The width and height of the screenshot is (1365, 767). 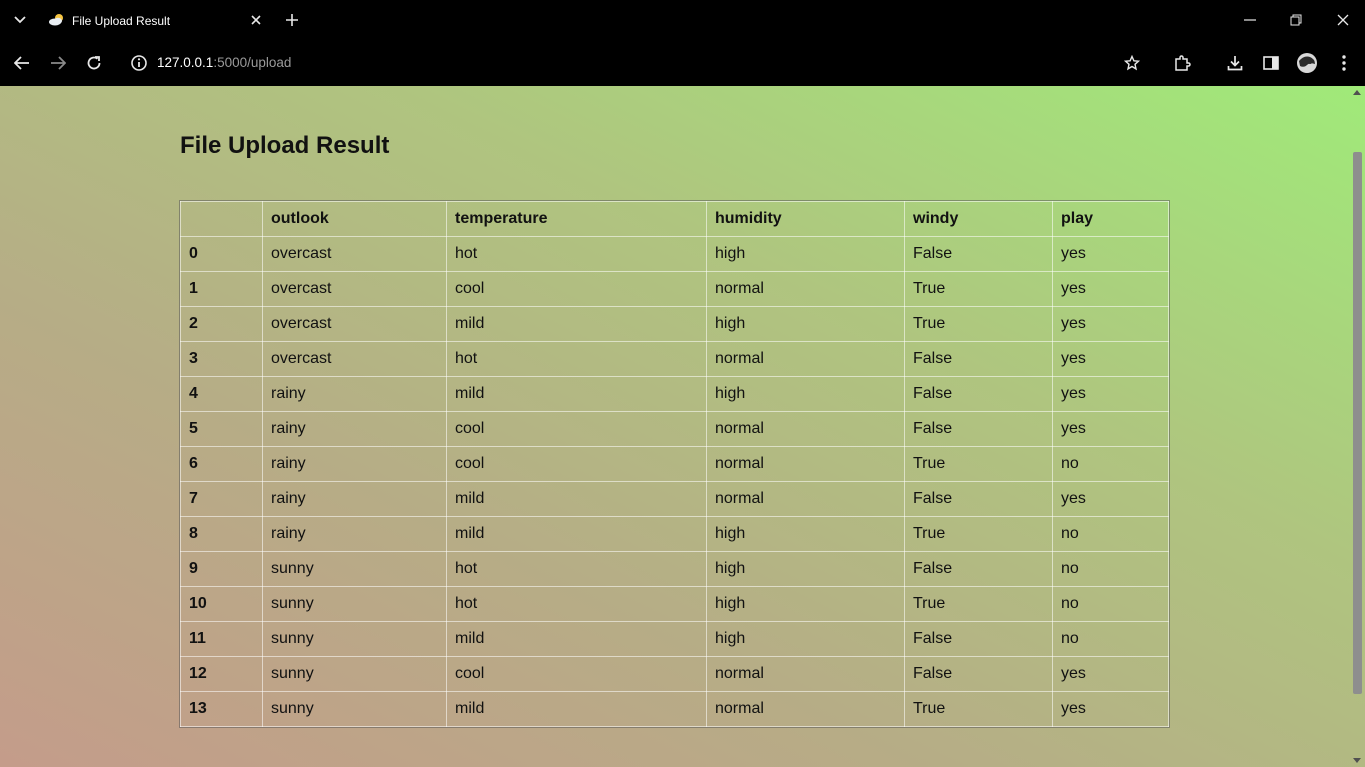 What do you see at coordinates (252, 62) in the screenshot?
I see `url-path: :5000/upload` at bounding box center [252, 62].